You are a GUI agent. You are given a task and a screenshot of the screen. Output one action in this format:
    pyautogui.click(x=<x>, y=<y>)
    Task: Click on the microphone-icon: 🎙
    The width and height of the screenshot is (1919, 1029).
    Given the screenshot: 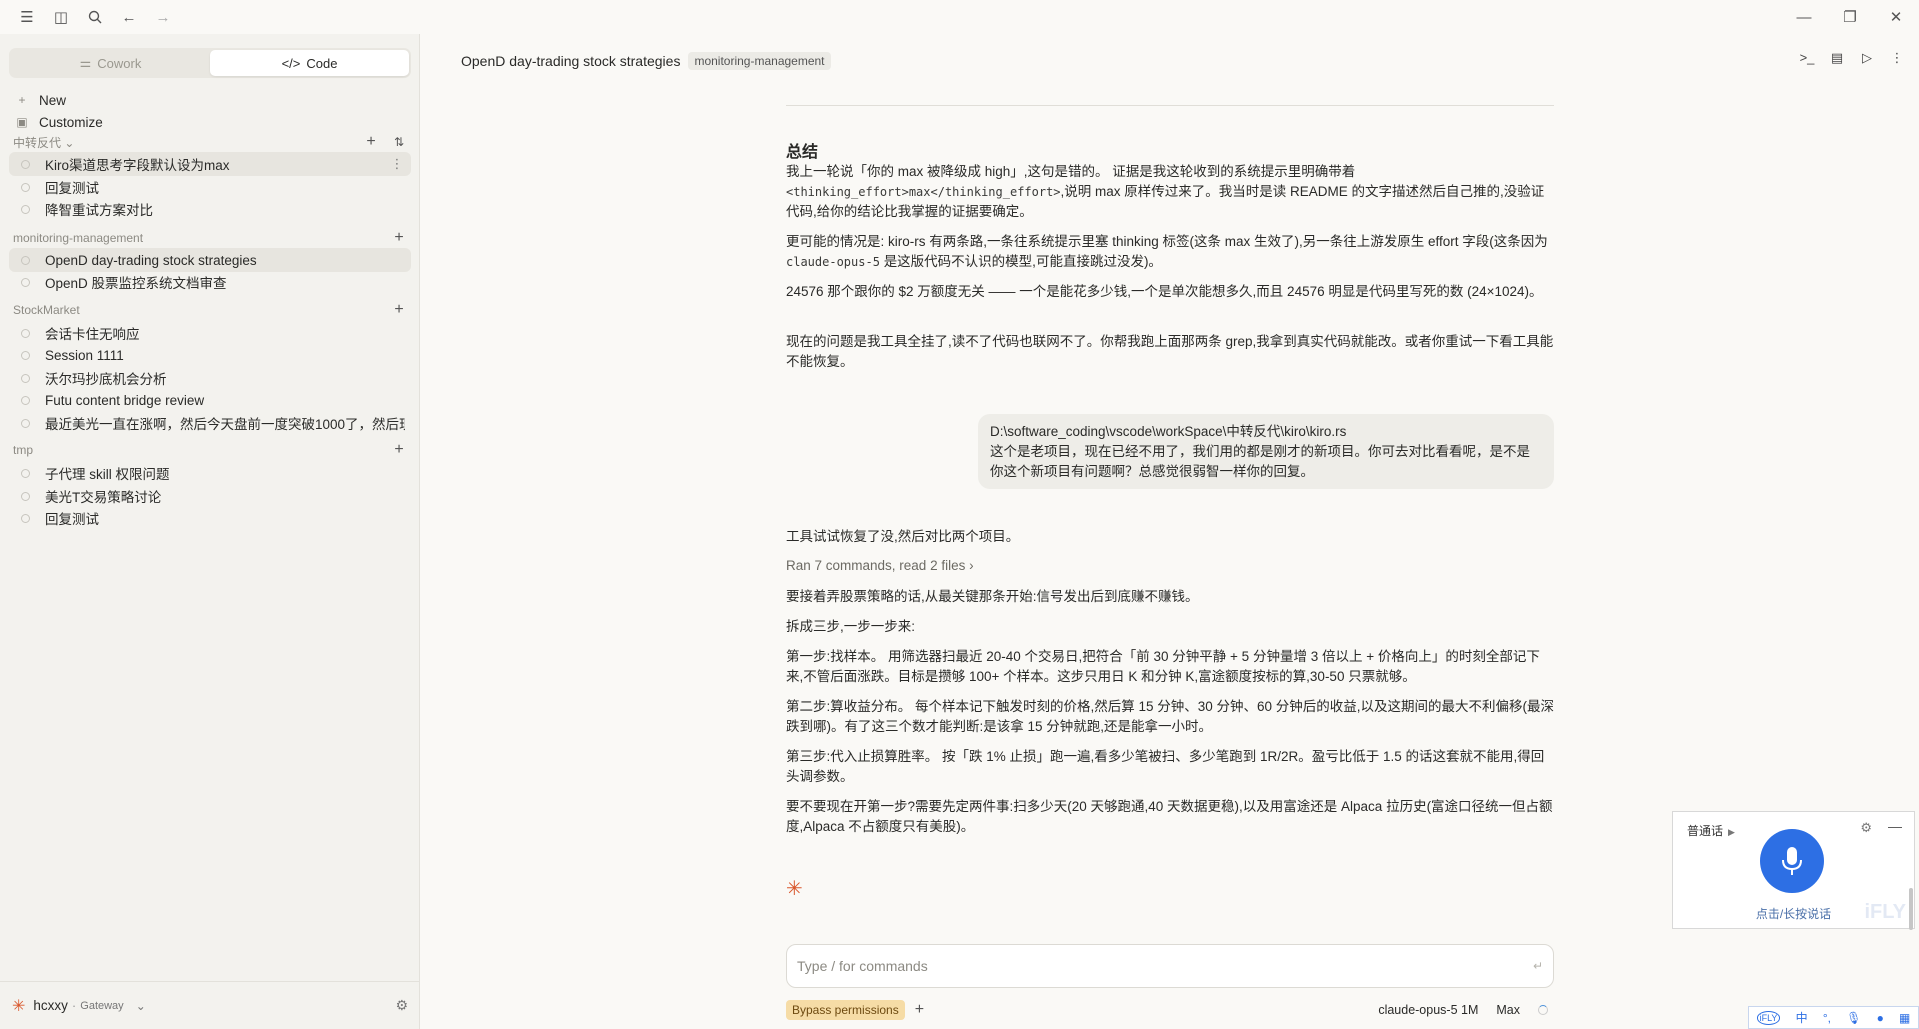 What is the action you would take?
    pyautogui.click(x=1853, y=1018)
    